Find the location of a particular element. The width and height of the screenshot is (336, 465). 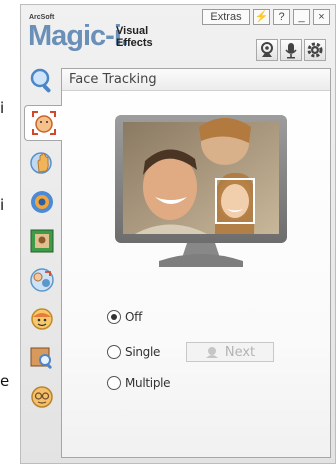

tab-hands is located at coordinates (42, 163).